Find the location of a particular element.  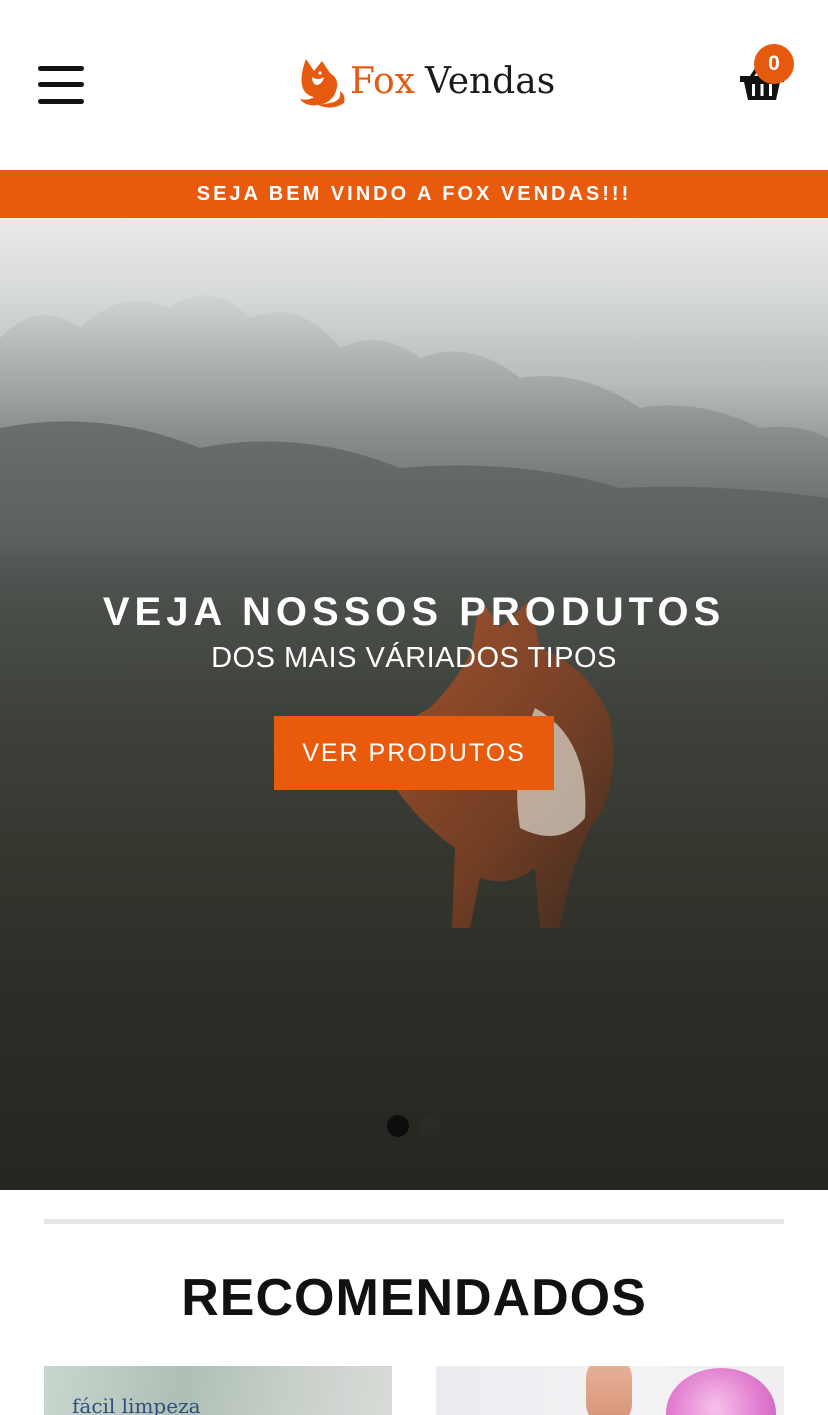

announcement-bar: SEJA BEM VINDO A FOX VENDAS!!! is located at coordinates (414, 194).